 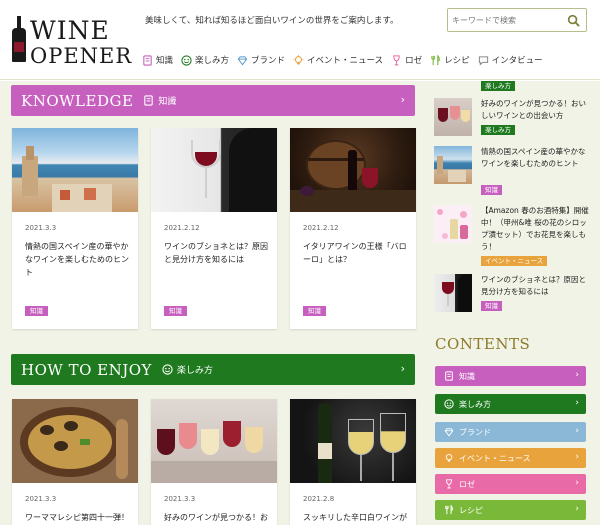 What do you see at coordinates (533, 157) in the screenshot?
I see `sidebar-article-title: 情熱の国スペイン産の華やかなワインを楽しむためのヒント` at bounding box center [533, 157].